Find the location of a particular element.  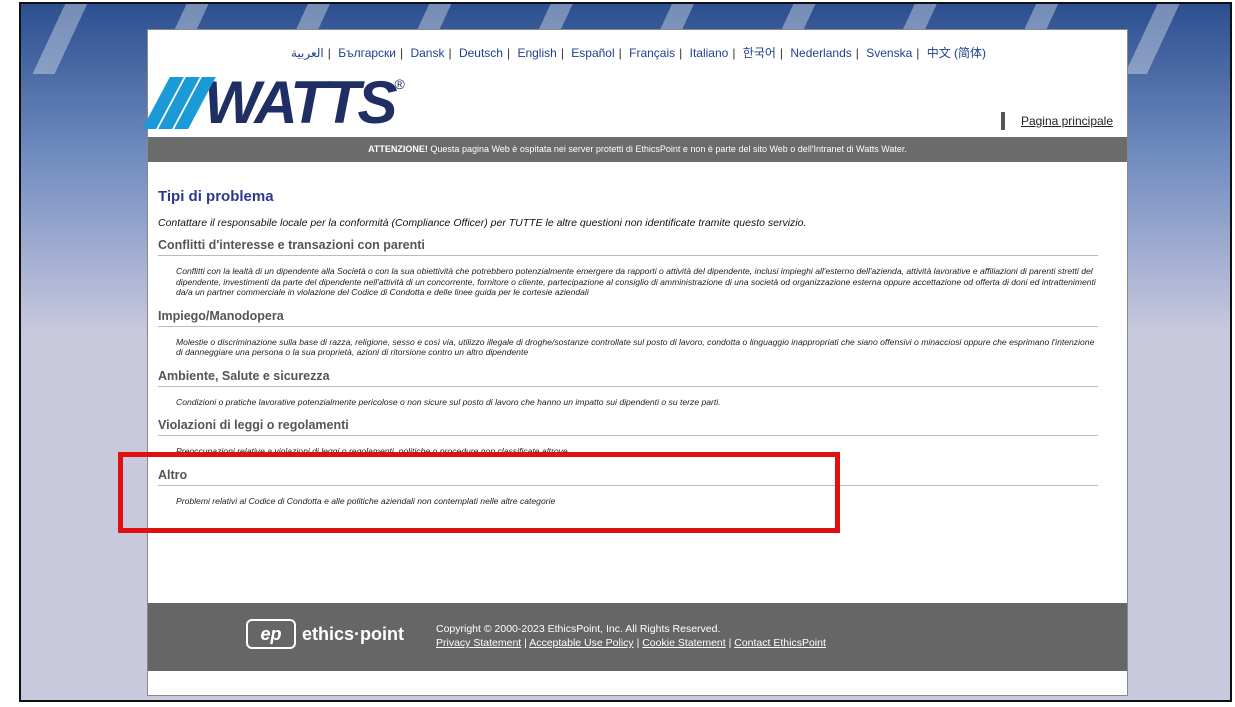

lang-link-english: English is located at coordinates (536, 53).